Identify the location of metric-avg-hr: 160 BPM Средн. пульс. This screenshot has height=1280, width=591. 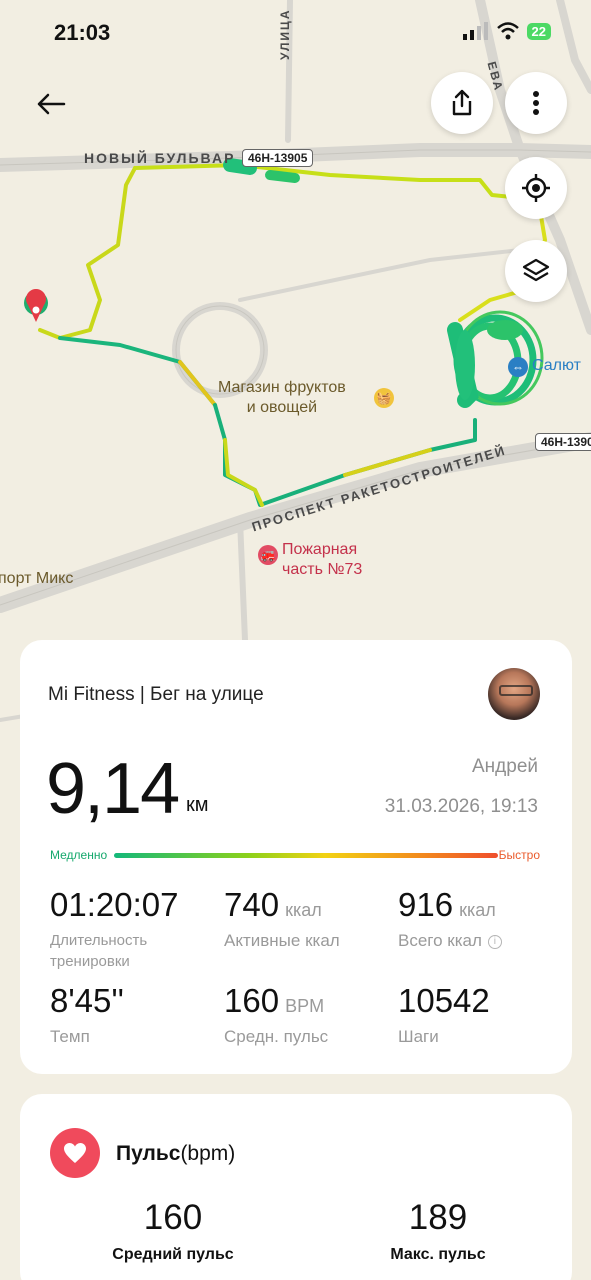
(276, 1014).